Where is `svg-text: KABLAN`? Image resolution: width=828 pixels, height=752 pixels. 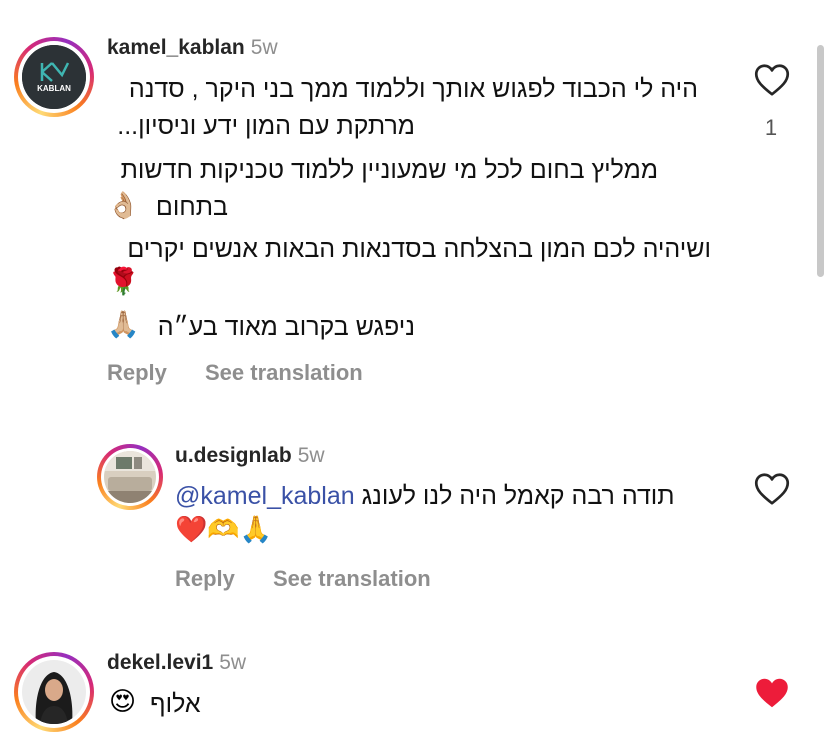 svg-text: KABLAN is located at coordinates (54, 88).